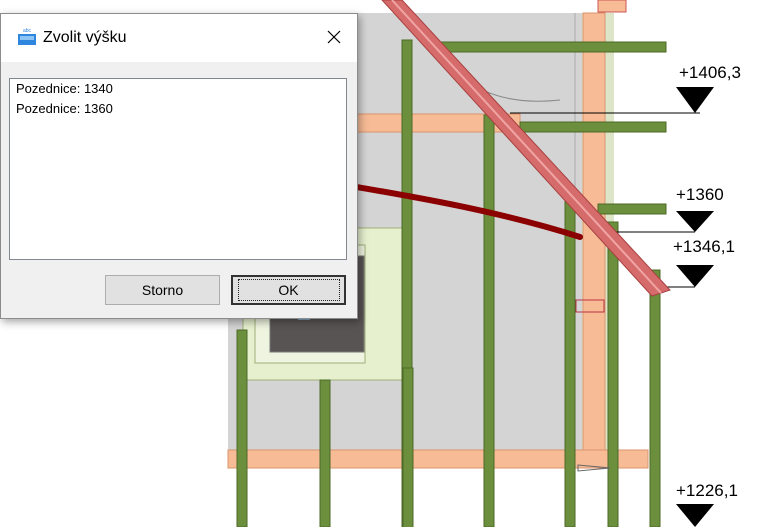 The width and height of the screenshot is (760, 527). Describe the element at coordinates (707, 490) in the screenshot. I see `elevation-label: +1226,1` at that location.